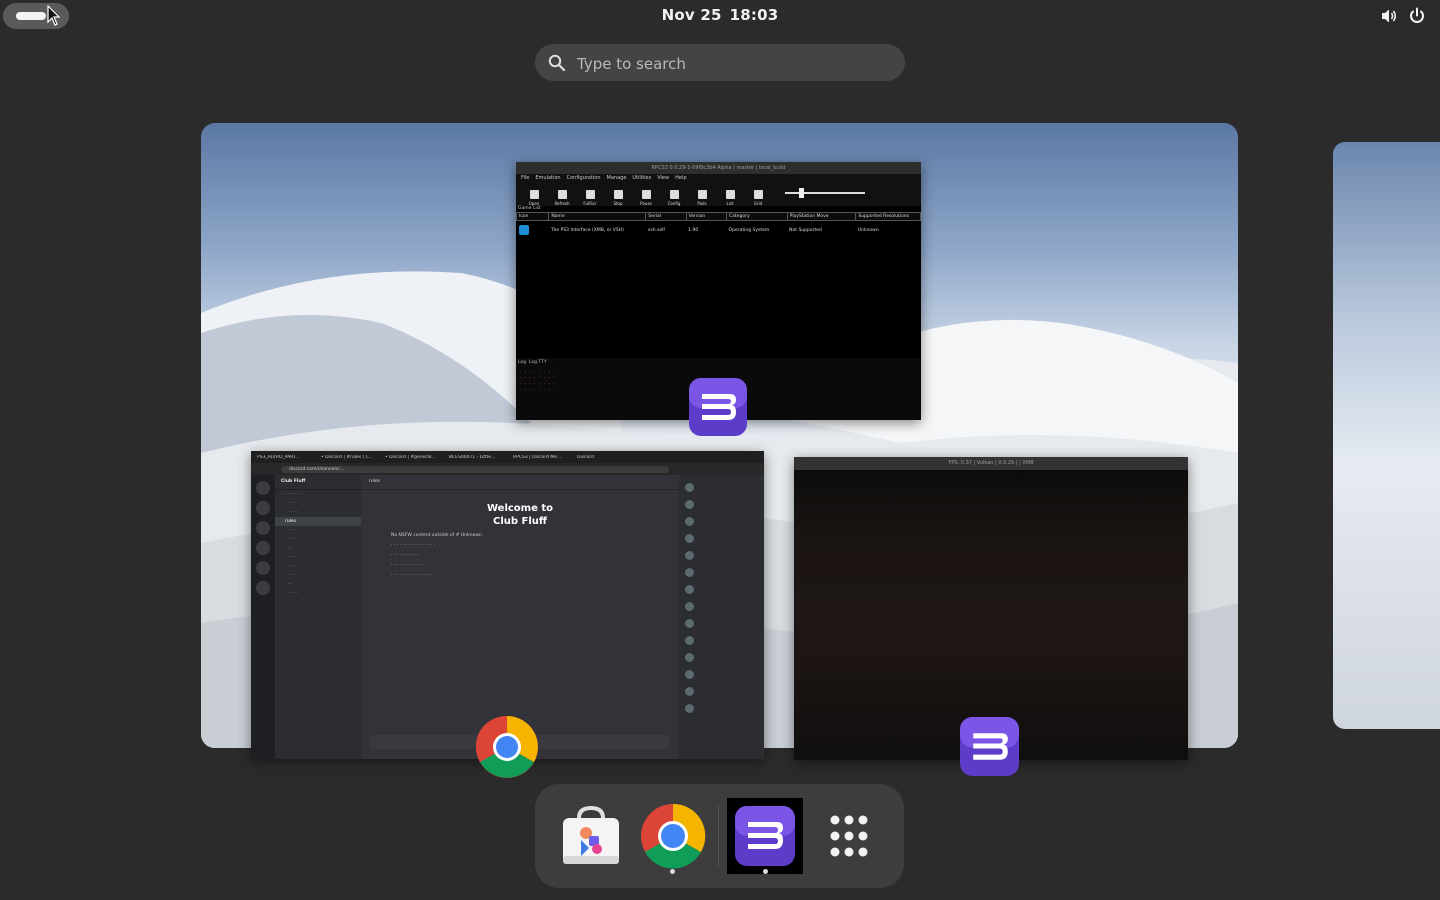  I want to click on dock-separator, so click(718, 836).